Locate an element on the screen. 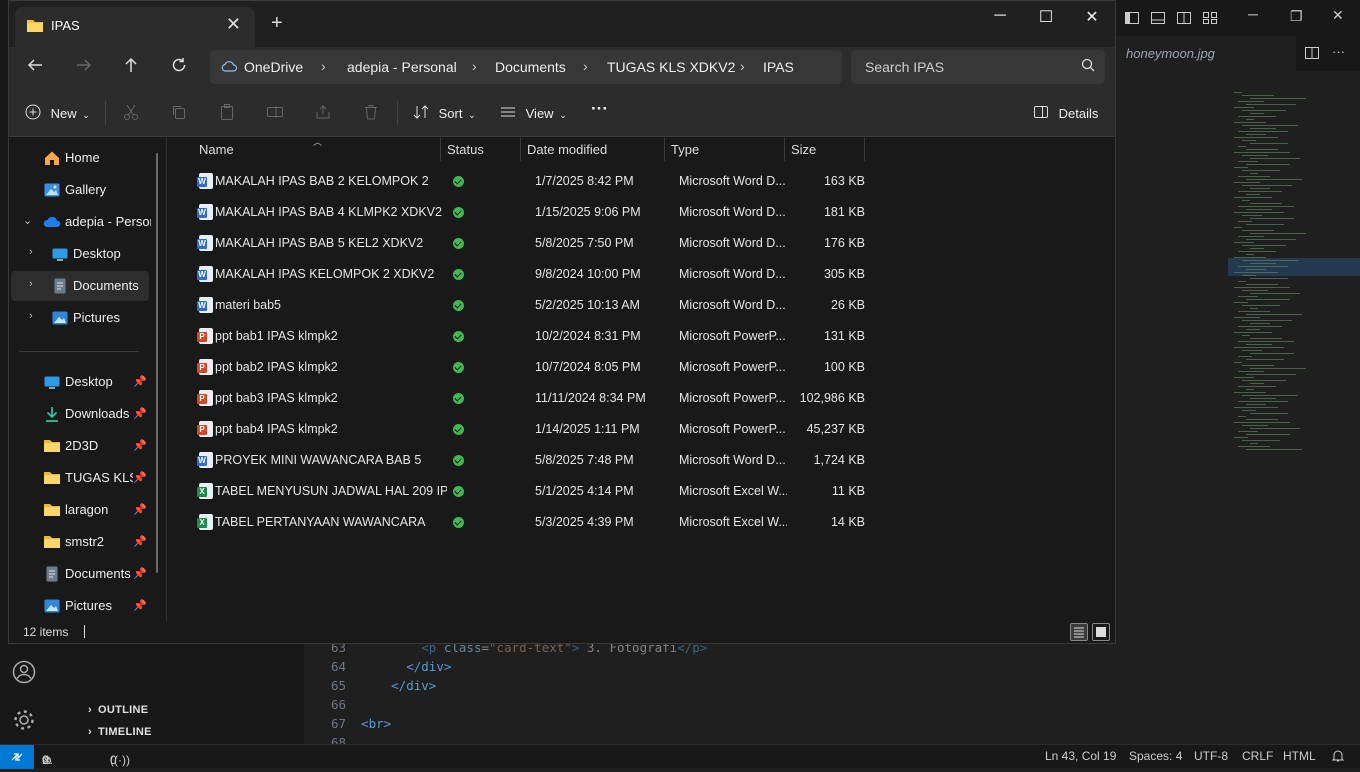 The height and width of the screenshot is (772, 1360). maximize-button: ☐ is located at coordinates (1046, 17).